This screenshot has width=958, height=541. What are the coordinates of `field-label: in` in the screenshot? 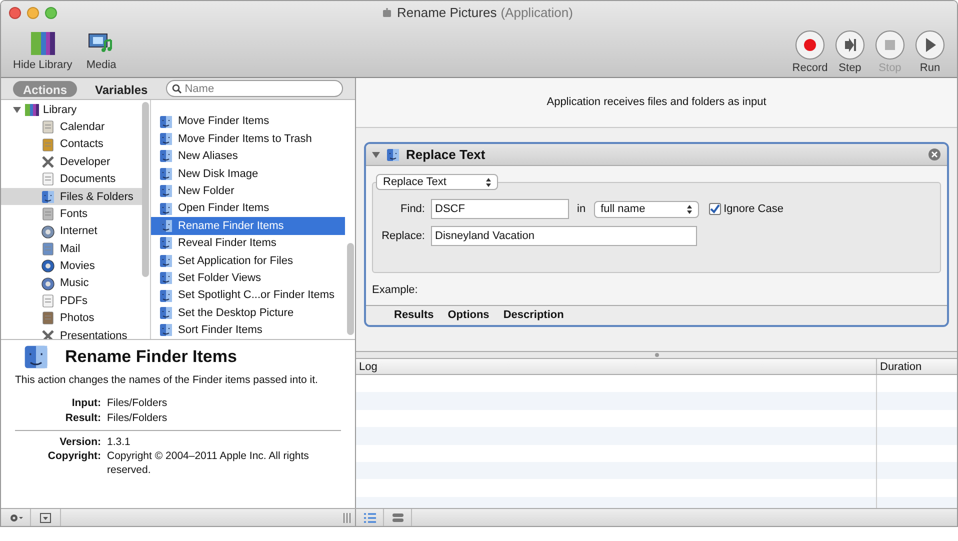 It's located at (581, 209).